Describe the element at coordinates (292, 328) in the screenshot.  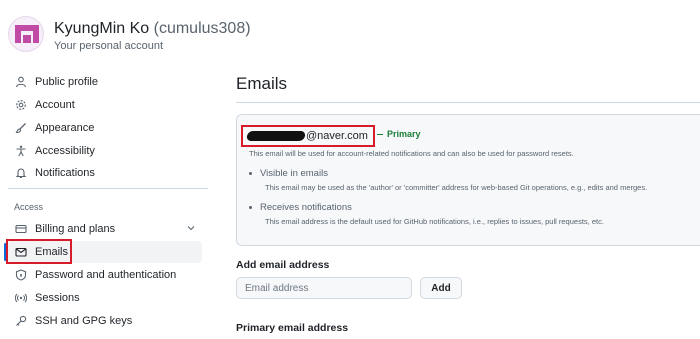
I see `primary-email-label: Primary email address` at that location.